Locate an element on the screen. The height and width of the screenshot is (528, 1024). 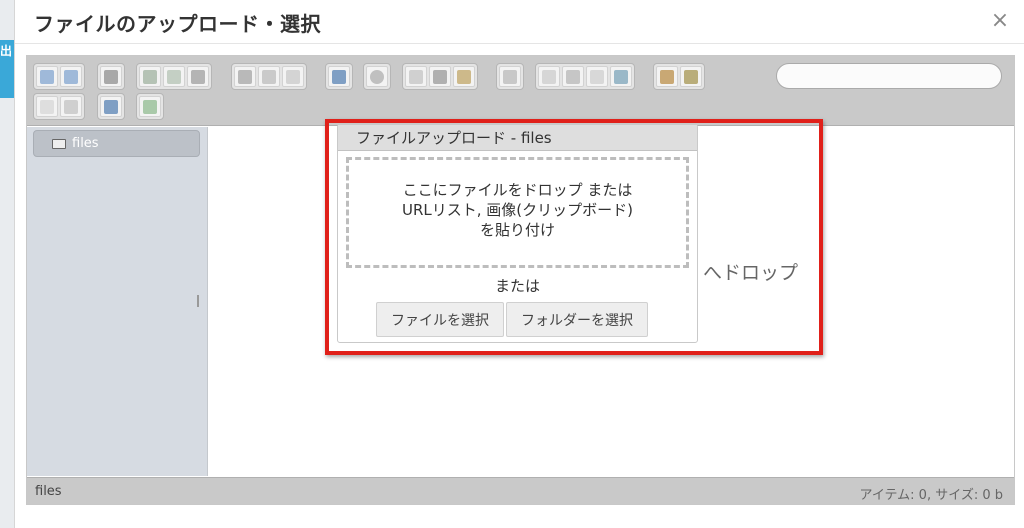
select-button is located at coordinates (293, 76).